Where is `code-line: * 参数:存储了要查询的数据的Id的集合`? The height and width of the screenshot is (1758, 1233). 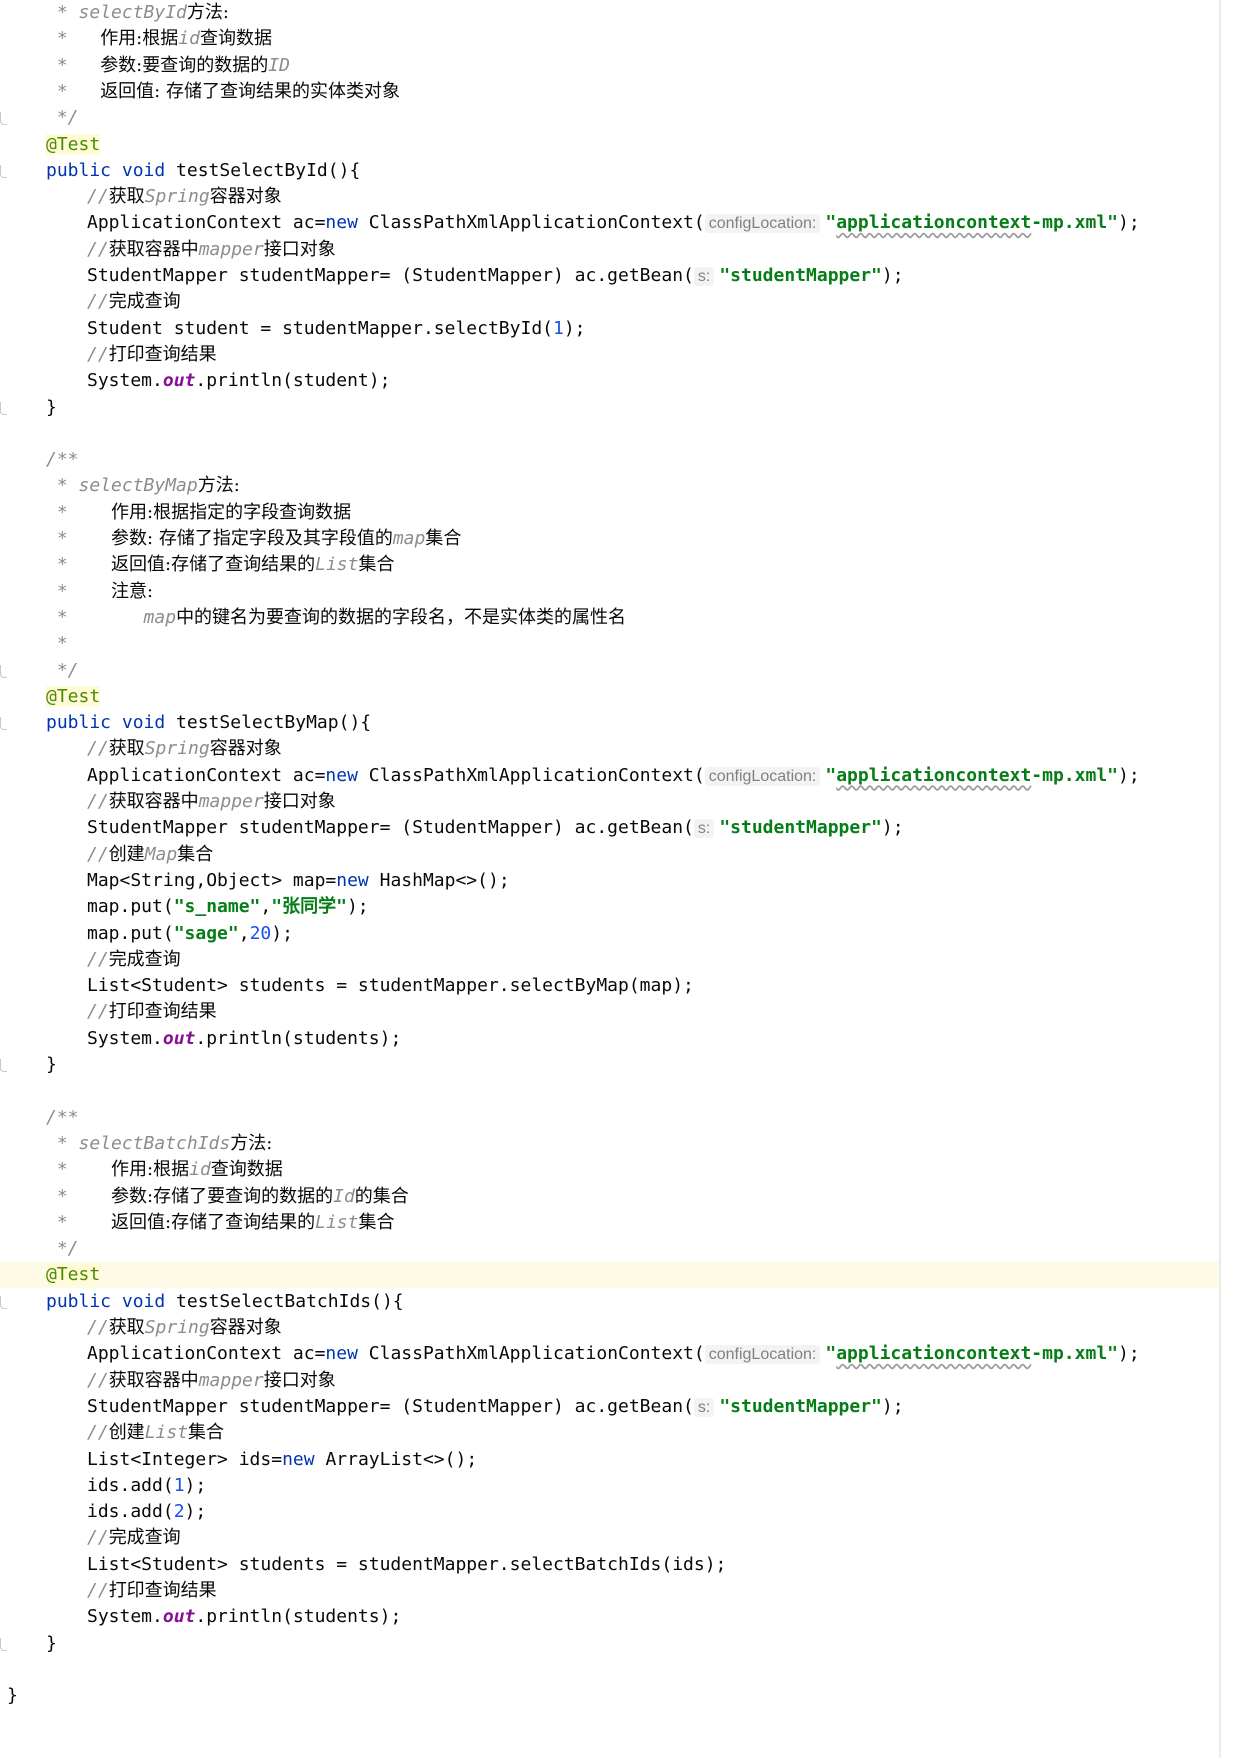 code-line: * 参数:存储了要查询的数据的Id的集合 is located at coordinates (609, 1197).